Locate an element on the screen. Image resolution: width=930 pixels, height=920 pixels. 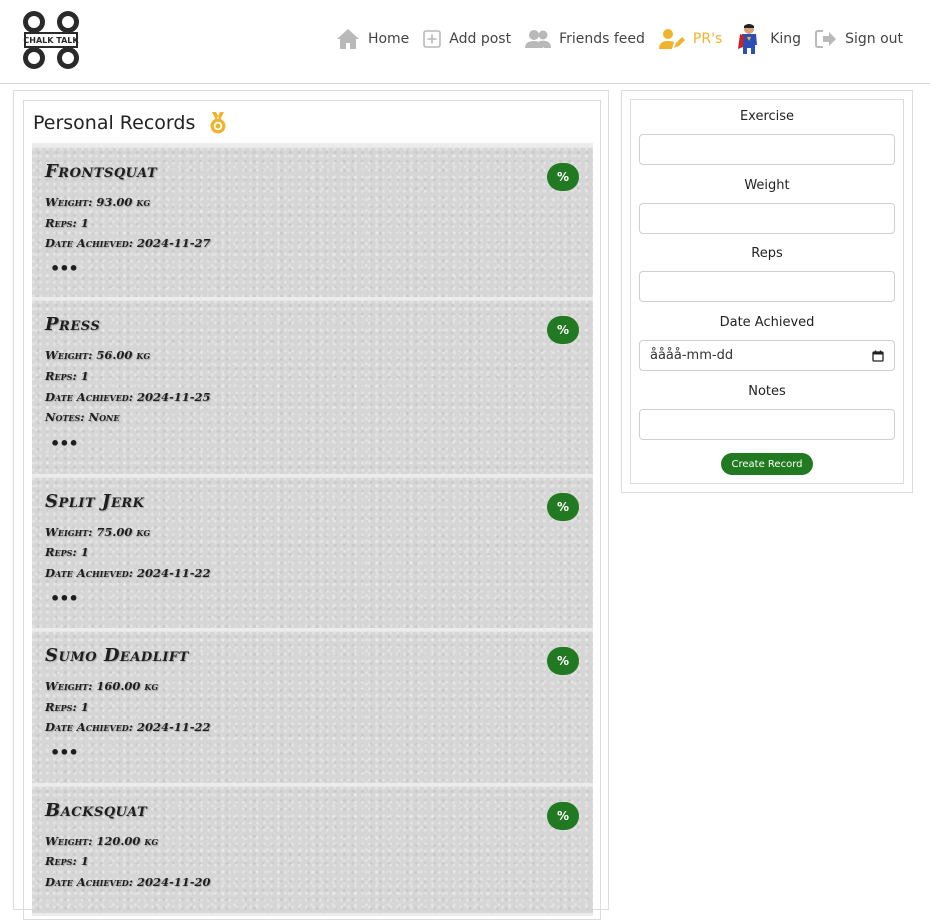
record-weight: Weight: 160.00 kg is located at coordinates (102, 686).